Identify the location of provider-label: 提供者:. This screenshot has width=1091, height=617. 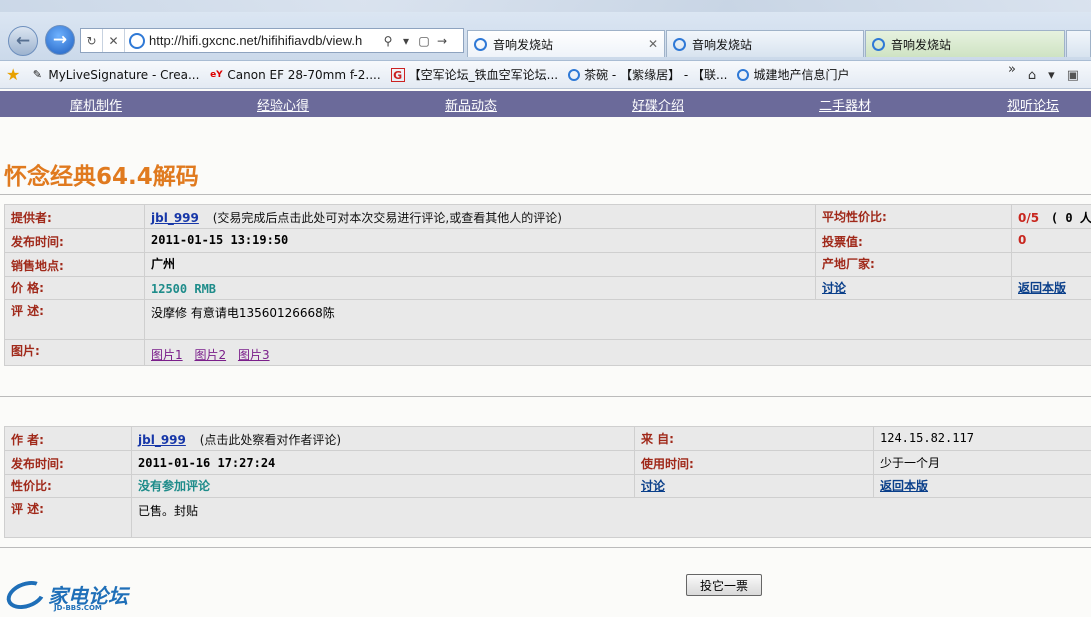
(74, 216).